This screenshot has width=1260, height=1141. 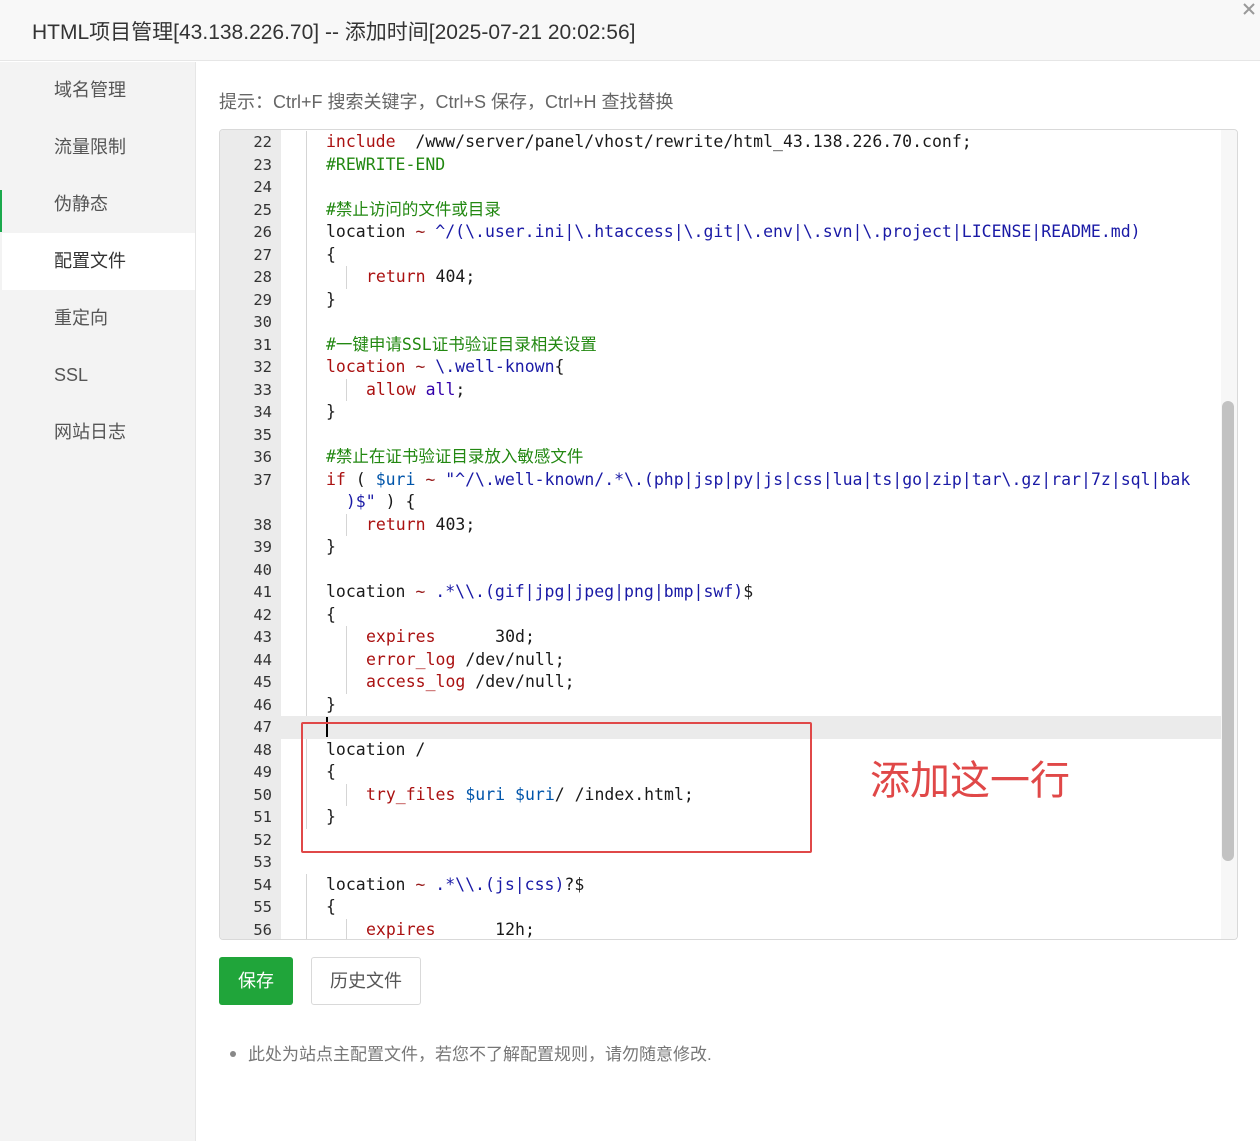 What do you see at coordinates (262, 524) in the screenshot?
I see `line-number: 38` at bounding box center [262, 524].